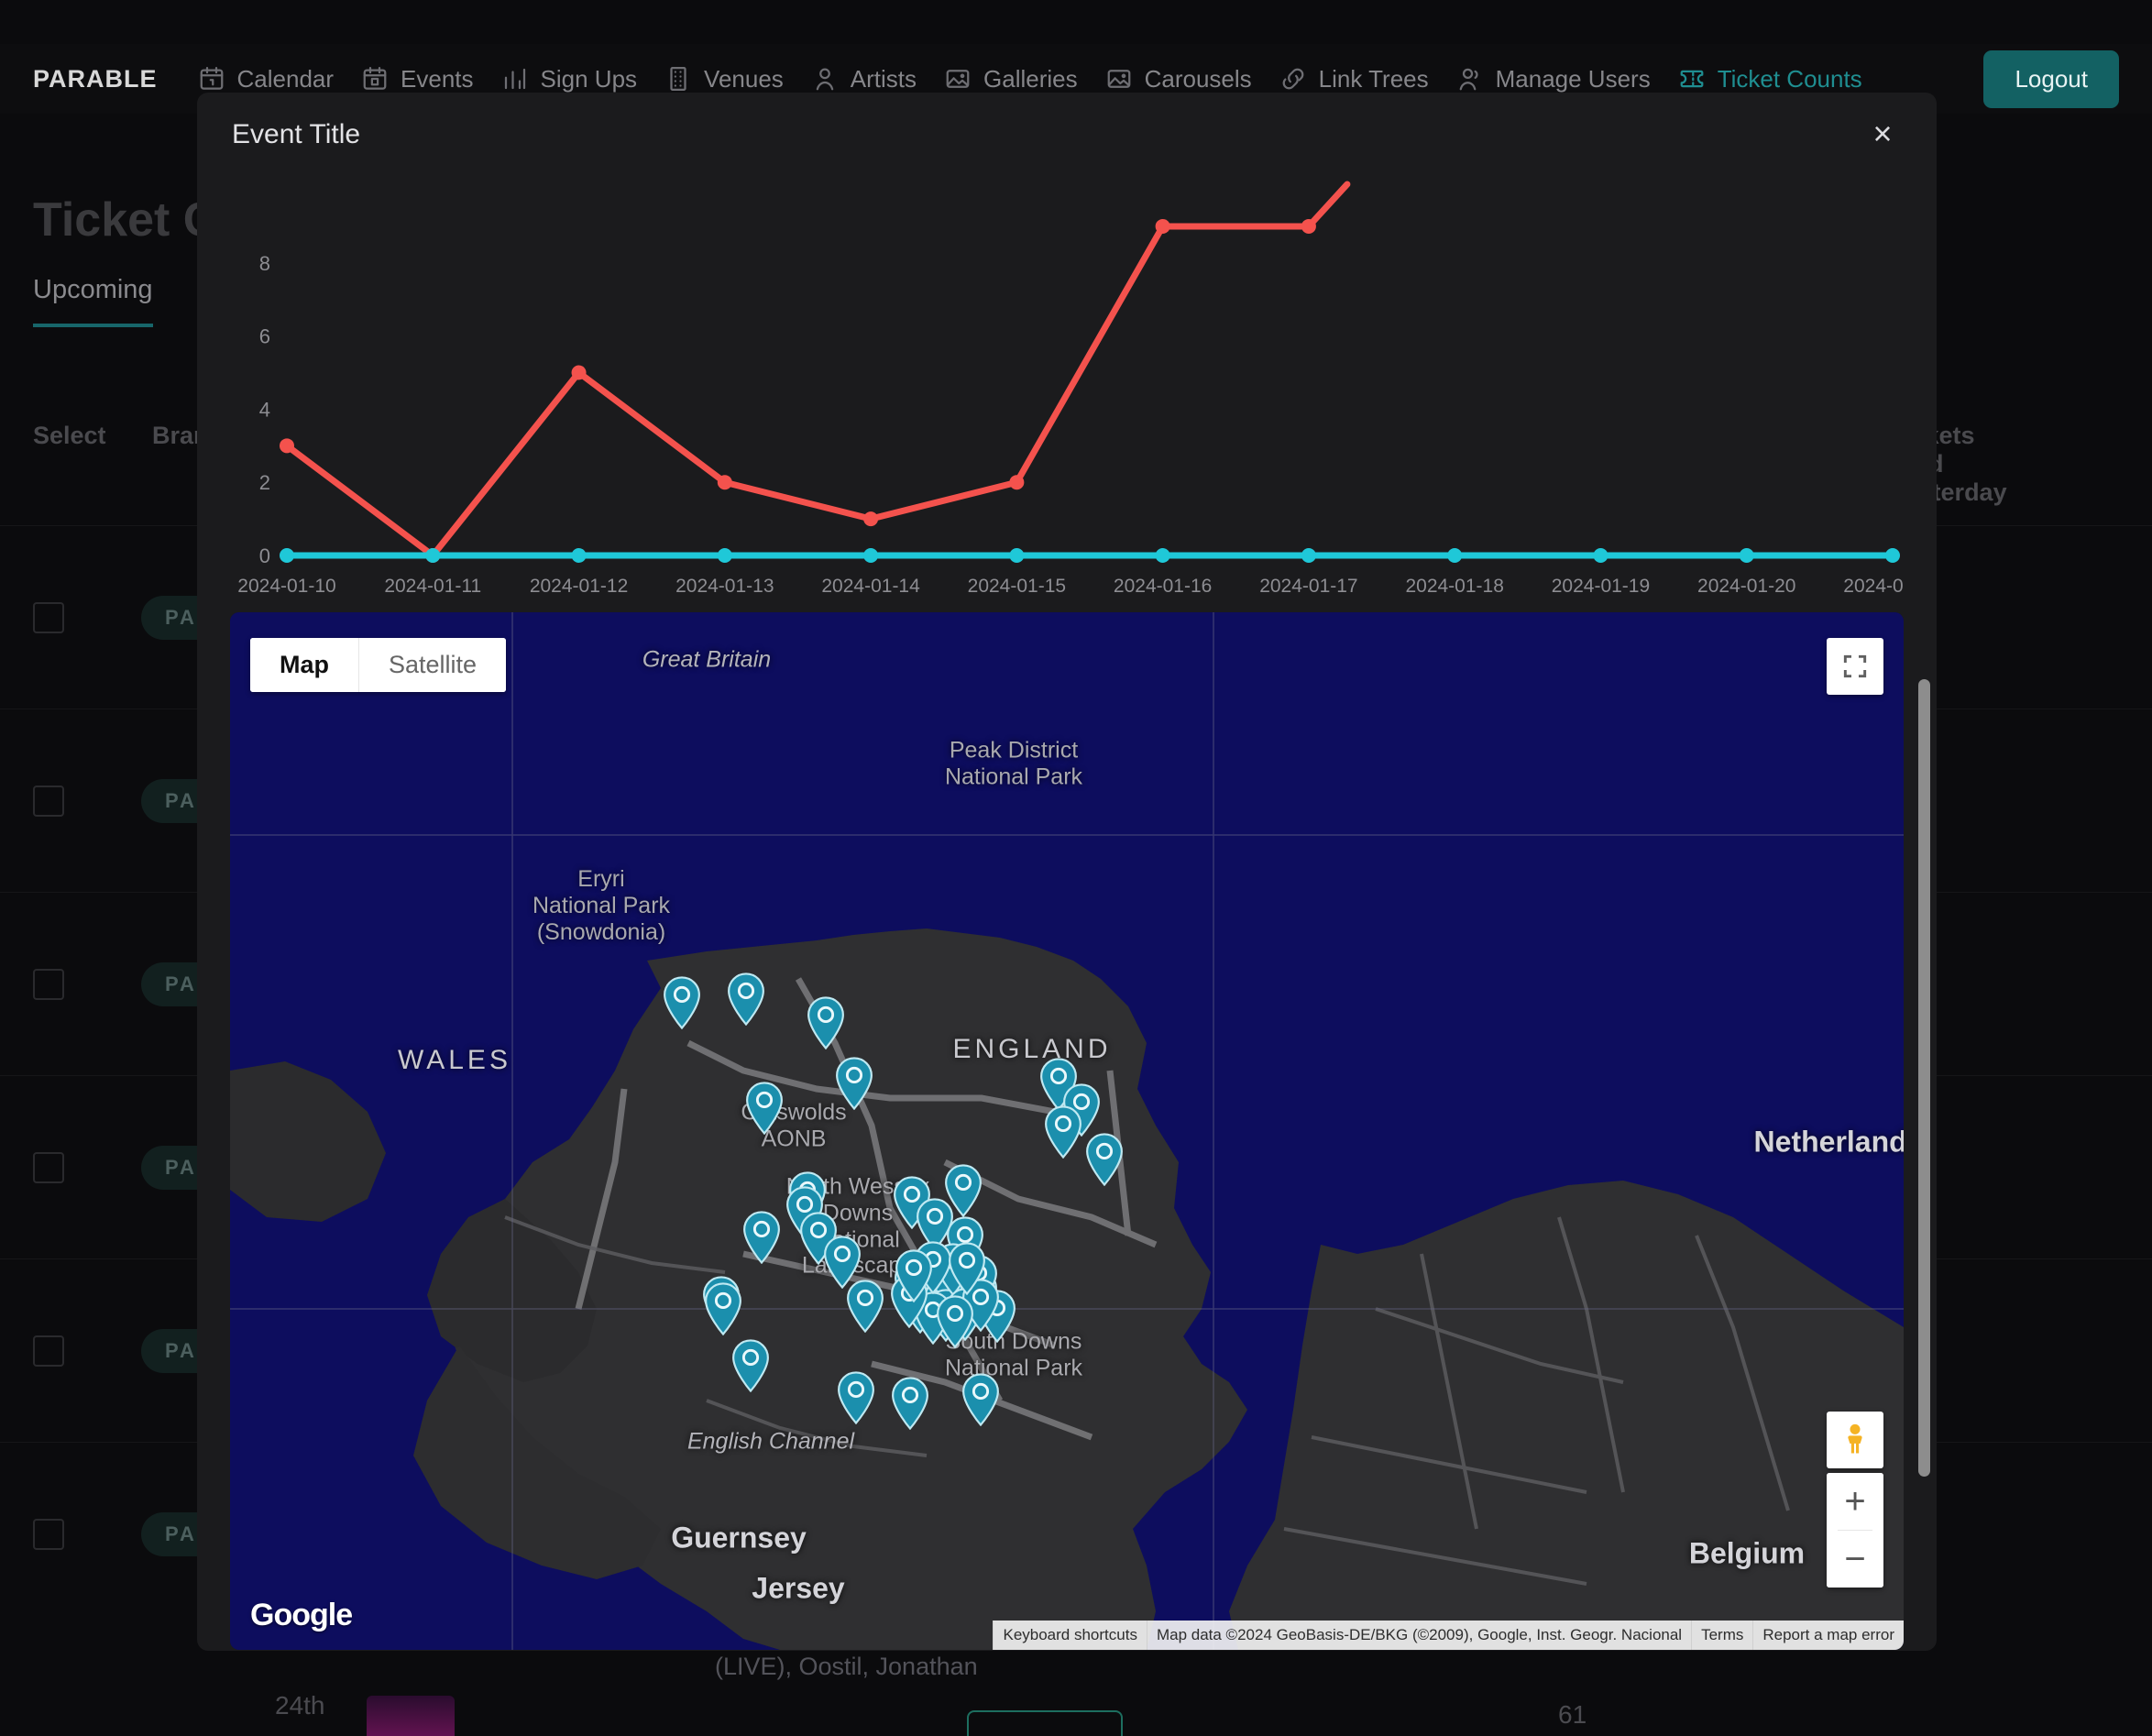 The height and width of the screenshot is (1736, 2152). I want to click on modal-scrollbar, so click(1924, 1078).